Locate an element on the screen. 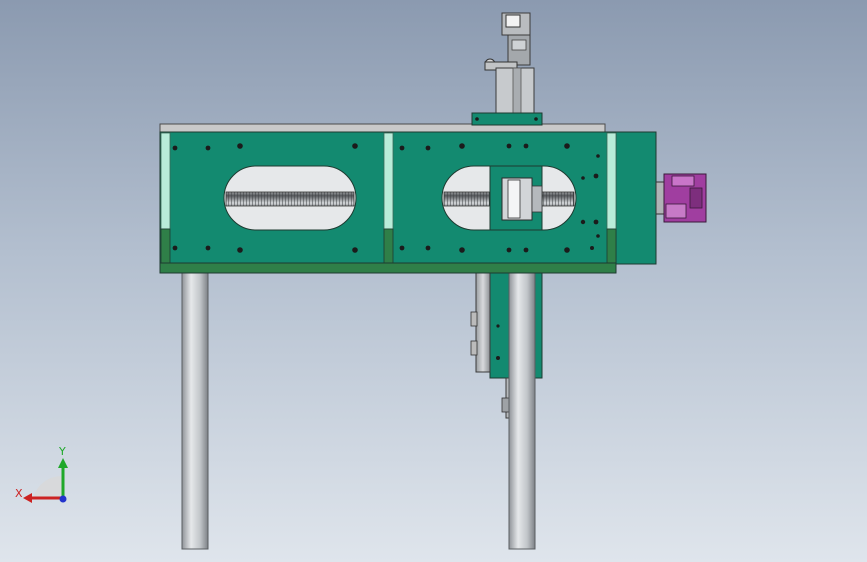 Image resolution: width=867 pixels, height=562 pixels. x-axis-label: X is located at coordinates (19, 493).